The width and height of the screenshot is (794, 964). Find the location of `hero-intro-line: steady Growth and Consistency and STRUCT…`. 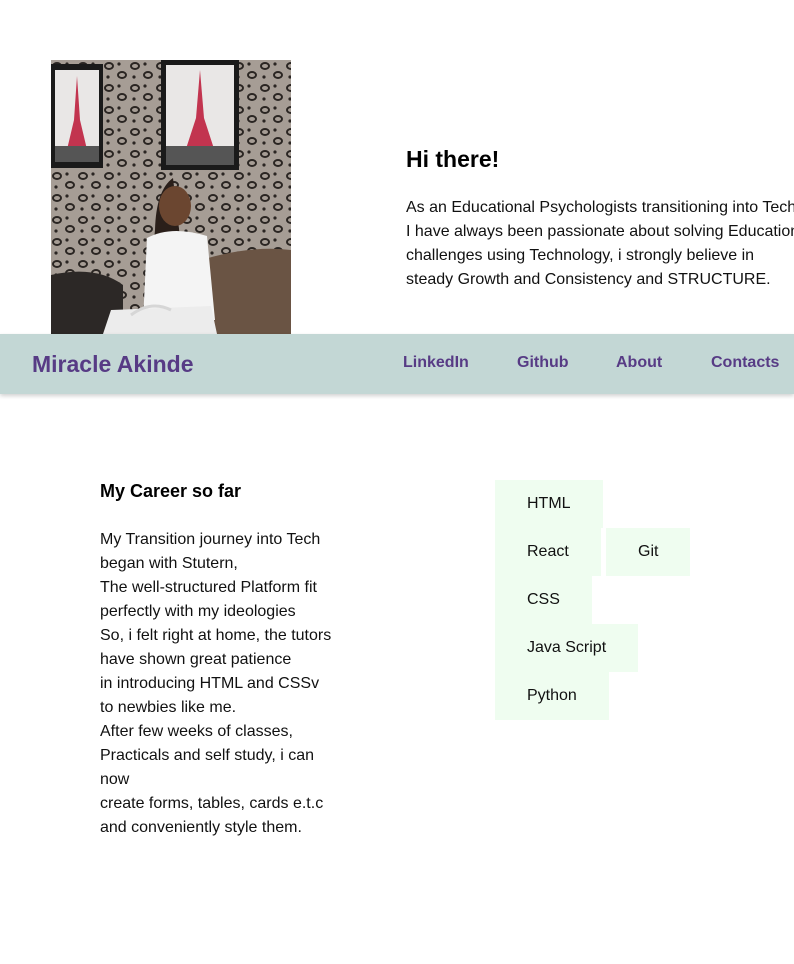

hero-intro-line: steady Growth and Consistency and STRUCT… is located at coordinates (588, 279).